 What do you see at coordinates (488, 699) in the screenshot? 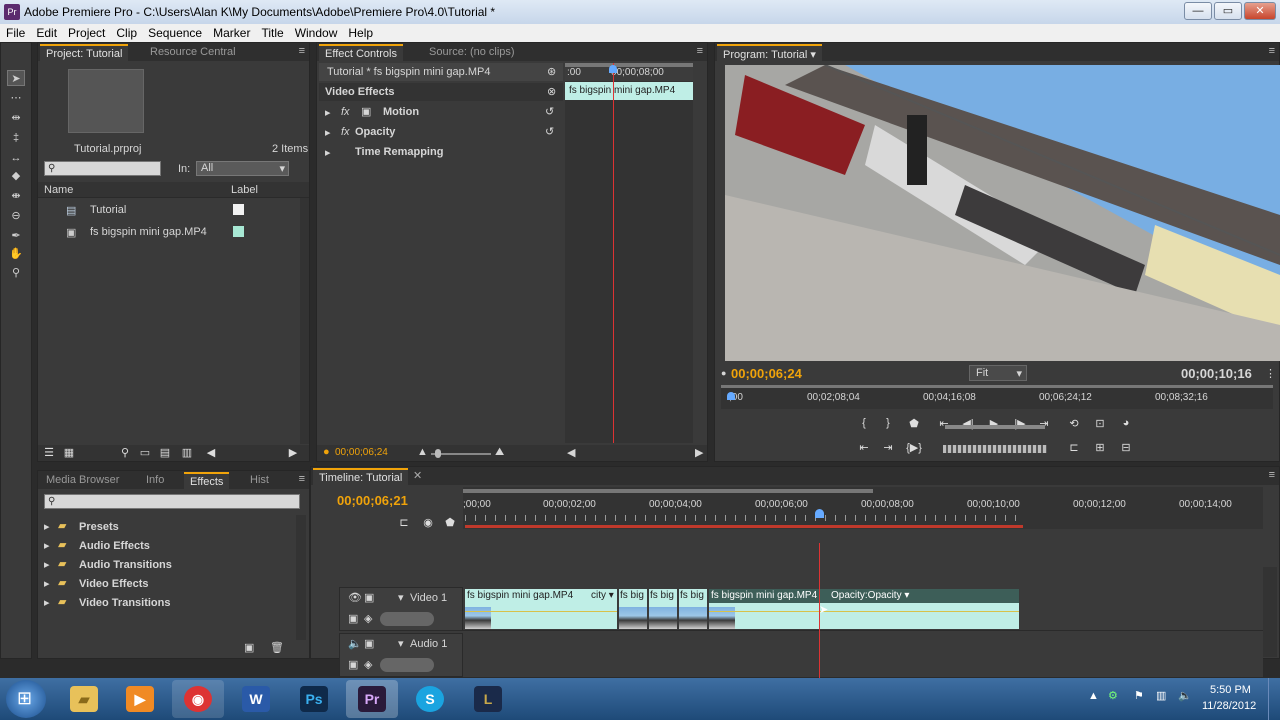
I see `taskbar-league: L` at bounding box center [488, 699].